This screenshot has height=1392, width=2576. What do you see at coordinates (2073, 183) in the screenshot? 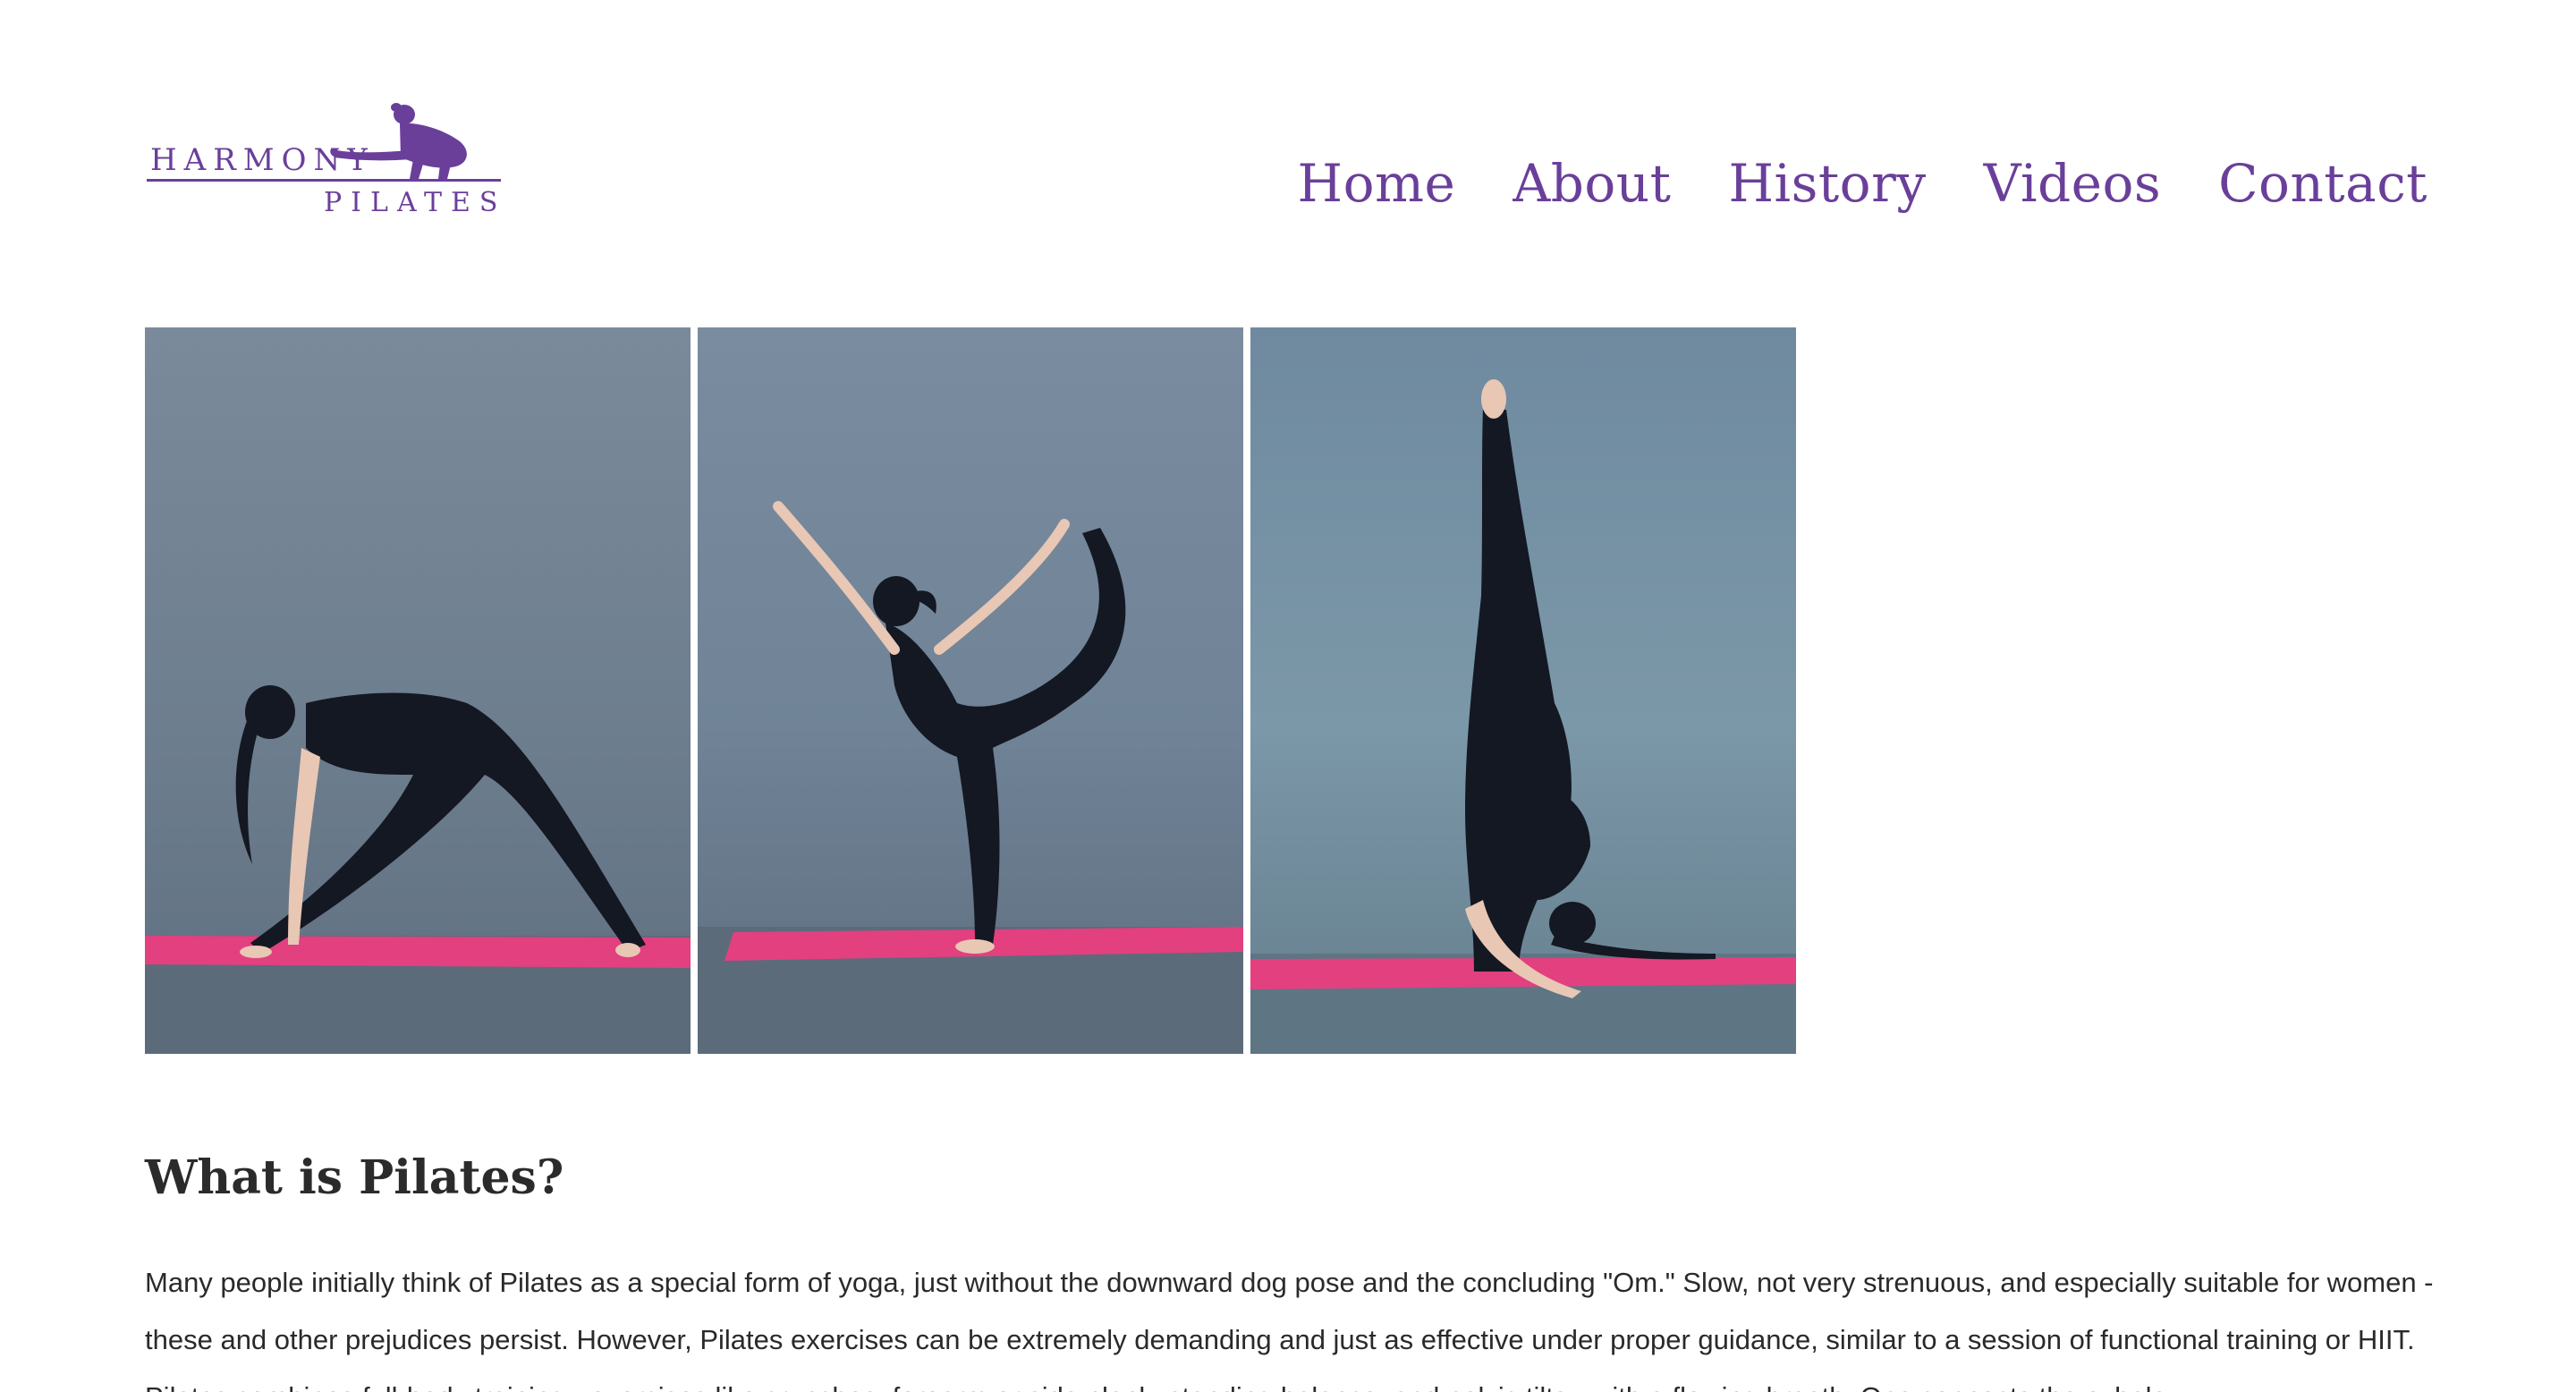
I see `nav-videos-link: Videos` at bounding box center [2073, 183].